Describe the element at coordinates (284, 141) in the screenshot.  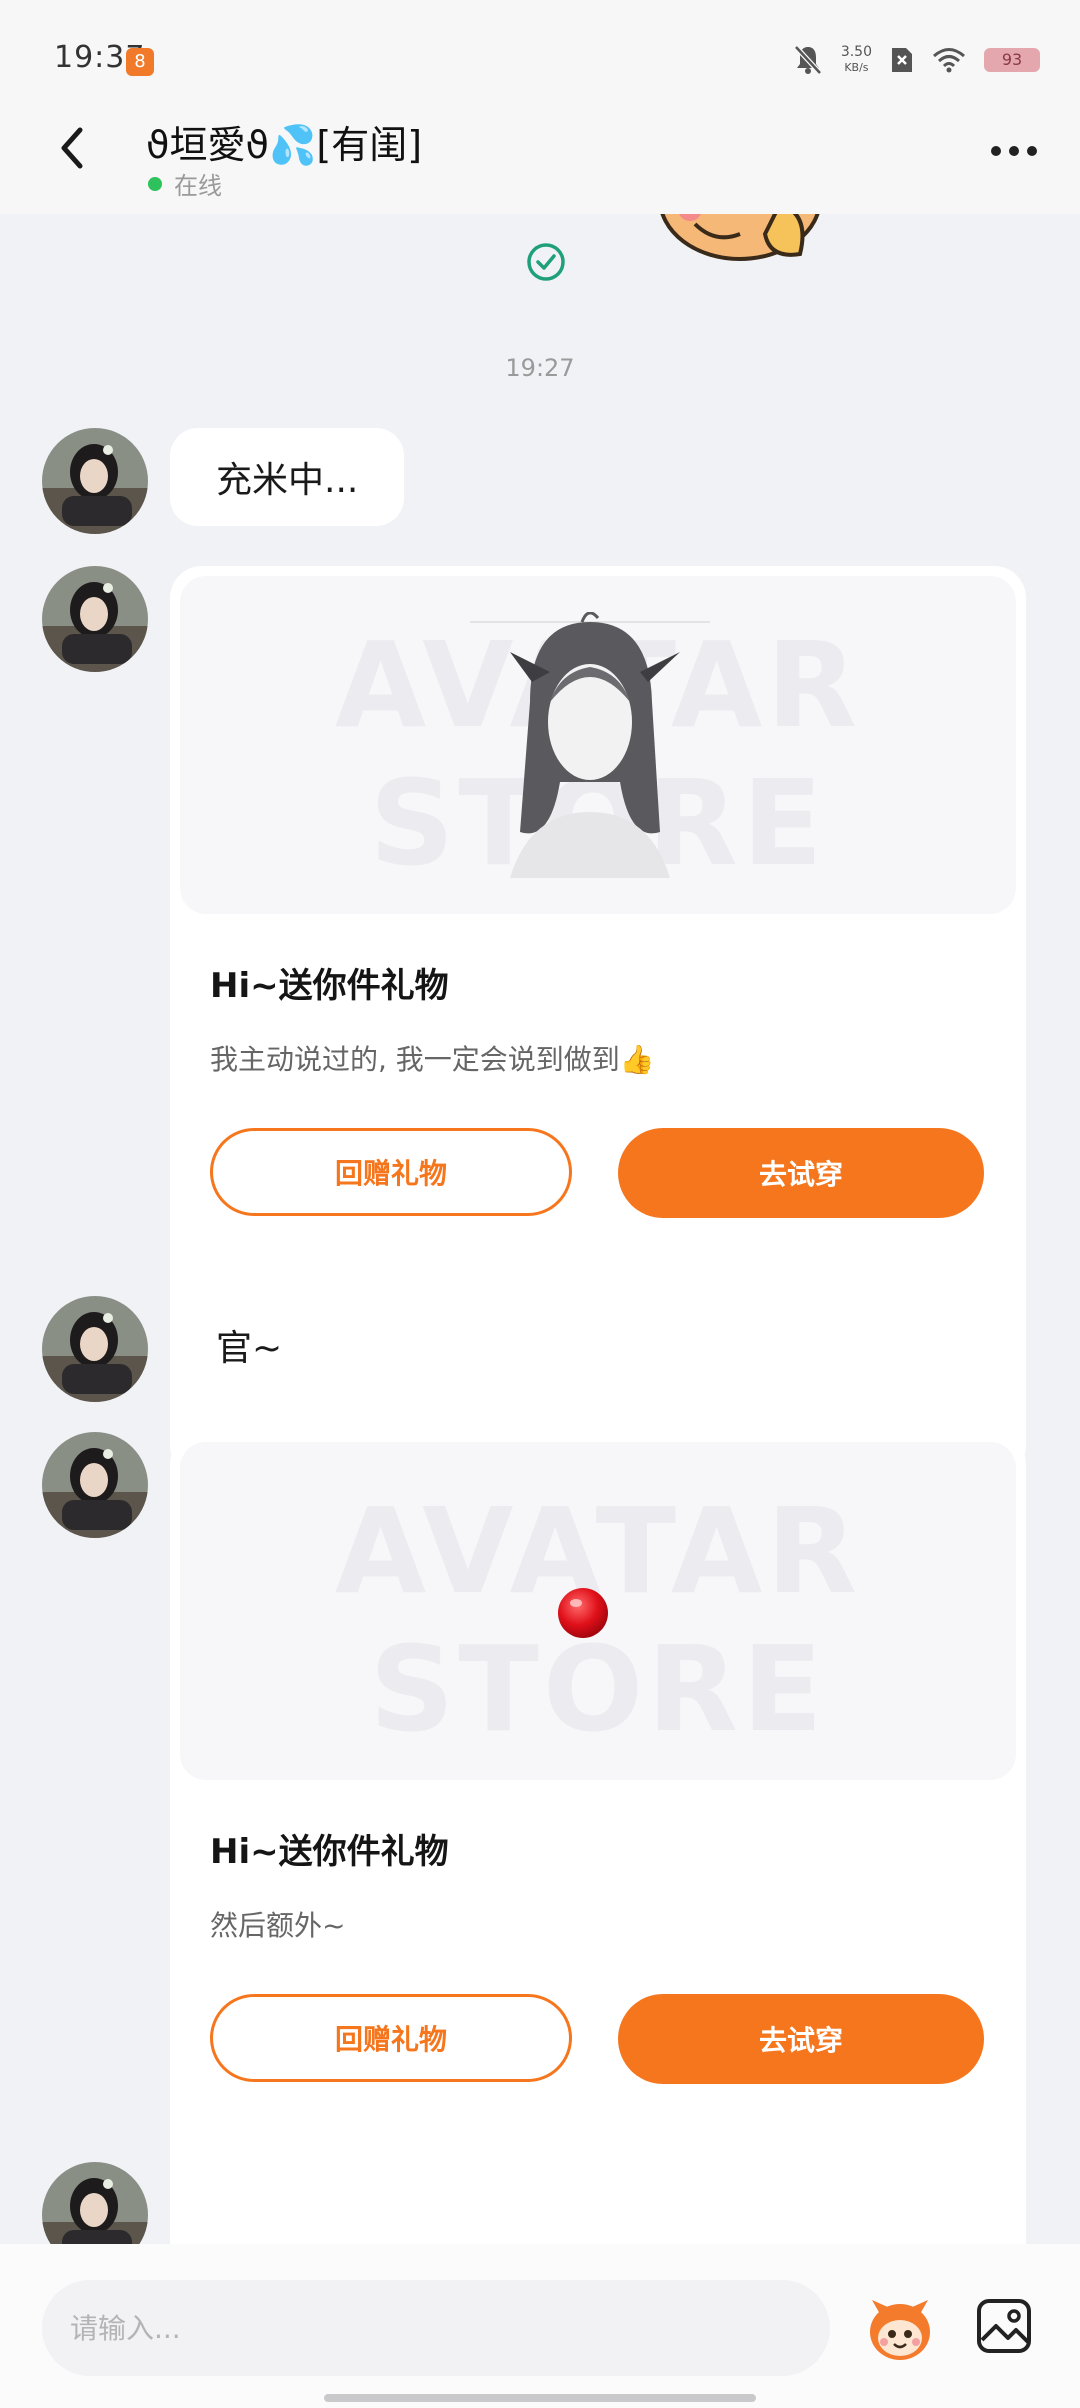
I see `contact-name: ϑ垣愛ϑ💦[有闺]` at that location.